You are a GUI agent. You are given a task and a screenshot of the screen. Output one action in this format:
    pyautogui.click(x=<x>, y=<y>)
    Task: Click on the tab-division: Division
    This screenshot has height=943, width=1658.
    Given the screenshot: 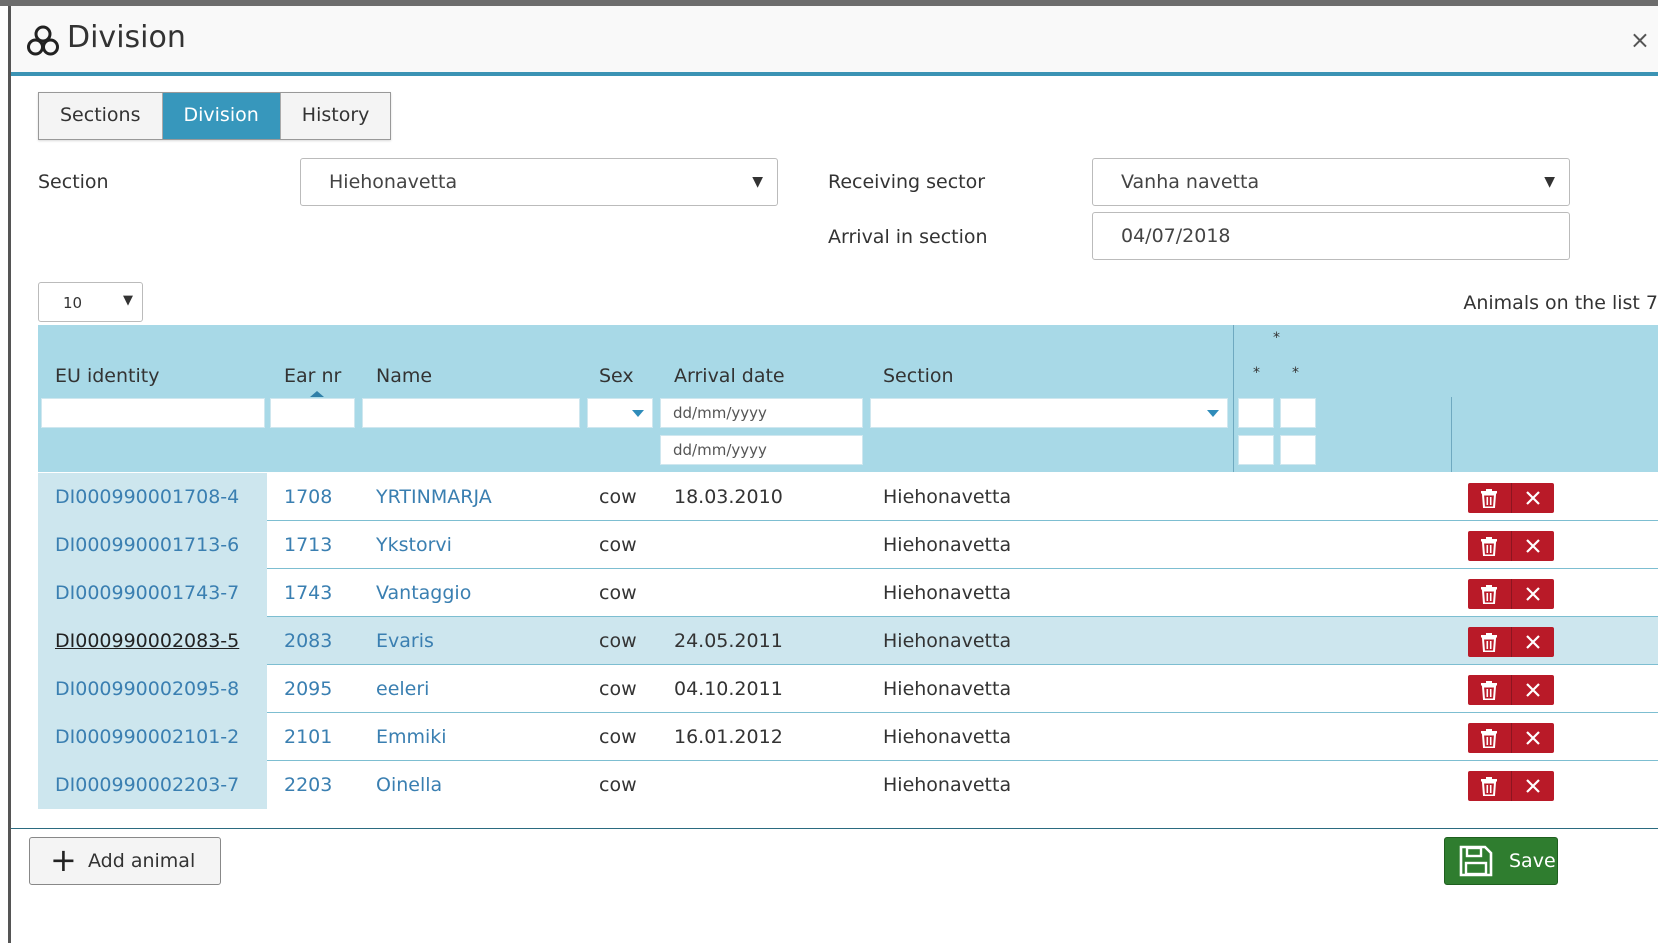 What is the action you would take?
    pyautogui.click(x=221, y=116)
    